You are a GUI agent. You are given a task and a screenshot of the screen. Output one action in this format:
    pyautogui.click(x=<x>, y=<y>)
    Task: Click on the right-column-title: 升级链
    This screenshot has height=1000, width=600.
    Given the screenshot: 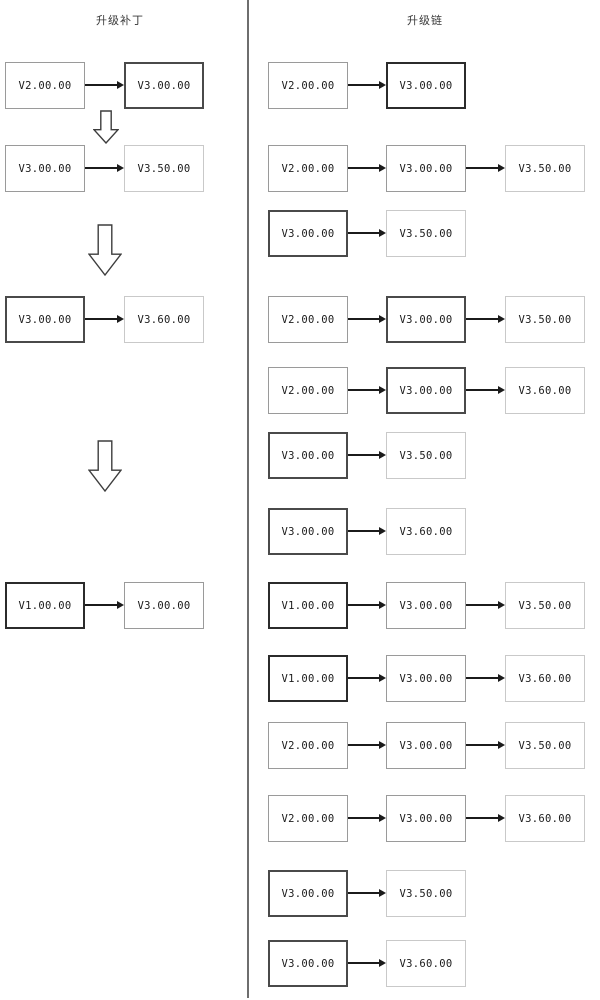 What is the action you would take?
    pyautogui.click(x=425, y=20)
    